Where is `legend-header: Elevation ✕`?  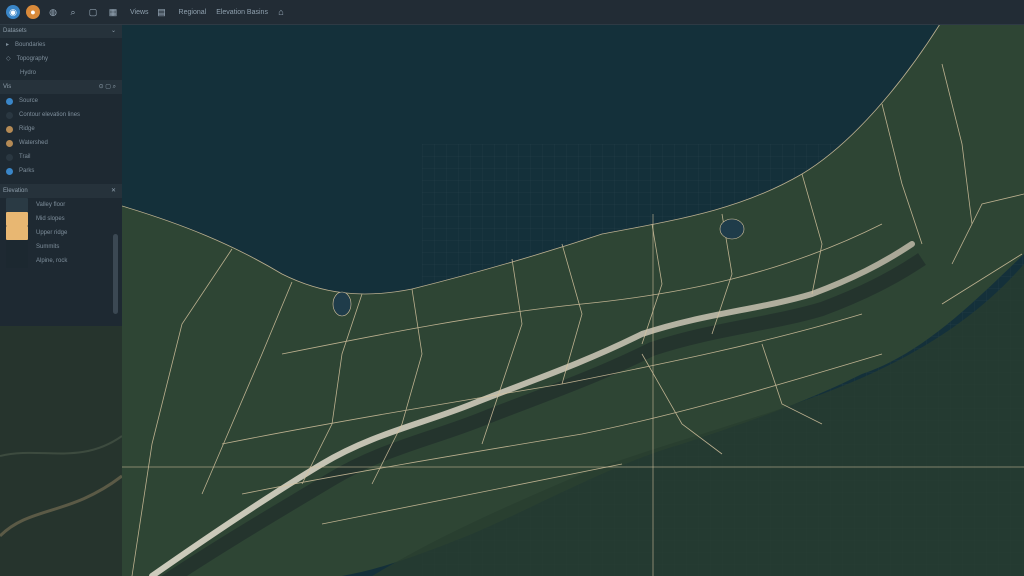 legend-header: Elevation ✕ is located at coordinates (61, 191).